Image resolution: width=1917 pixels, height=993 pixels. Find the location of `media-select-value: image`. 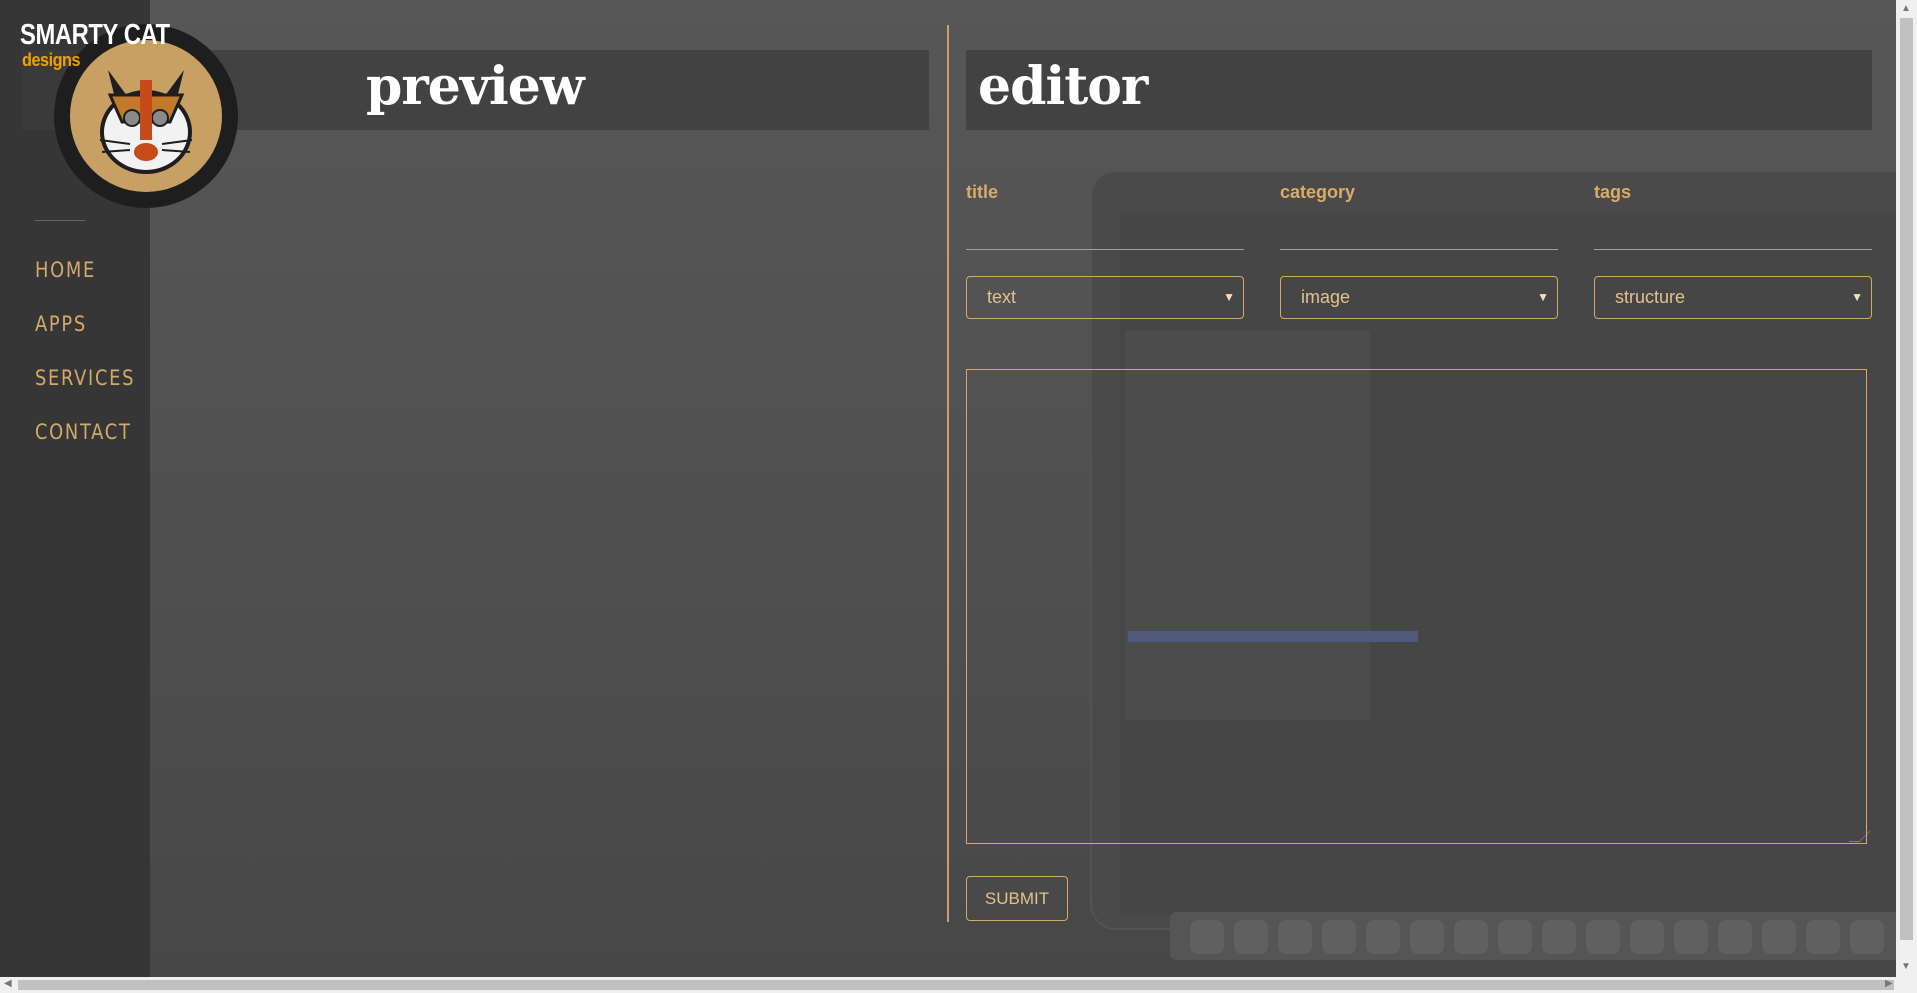

media-select-value: image is located at coordinates (1326, 297).